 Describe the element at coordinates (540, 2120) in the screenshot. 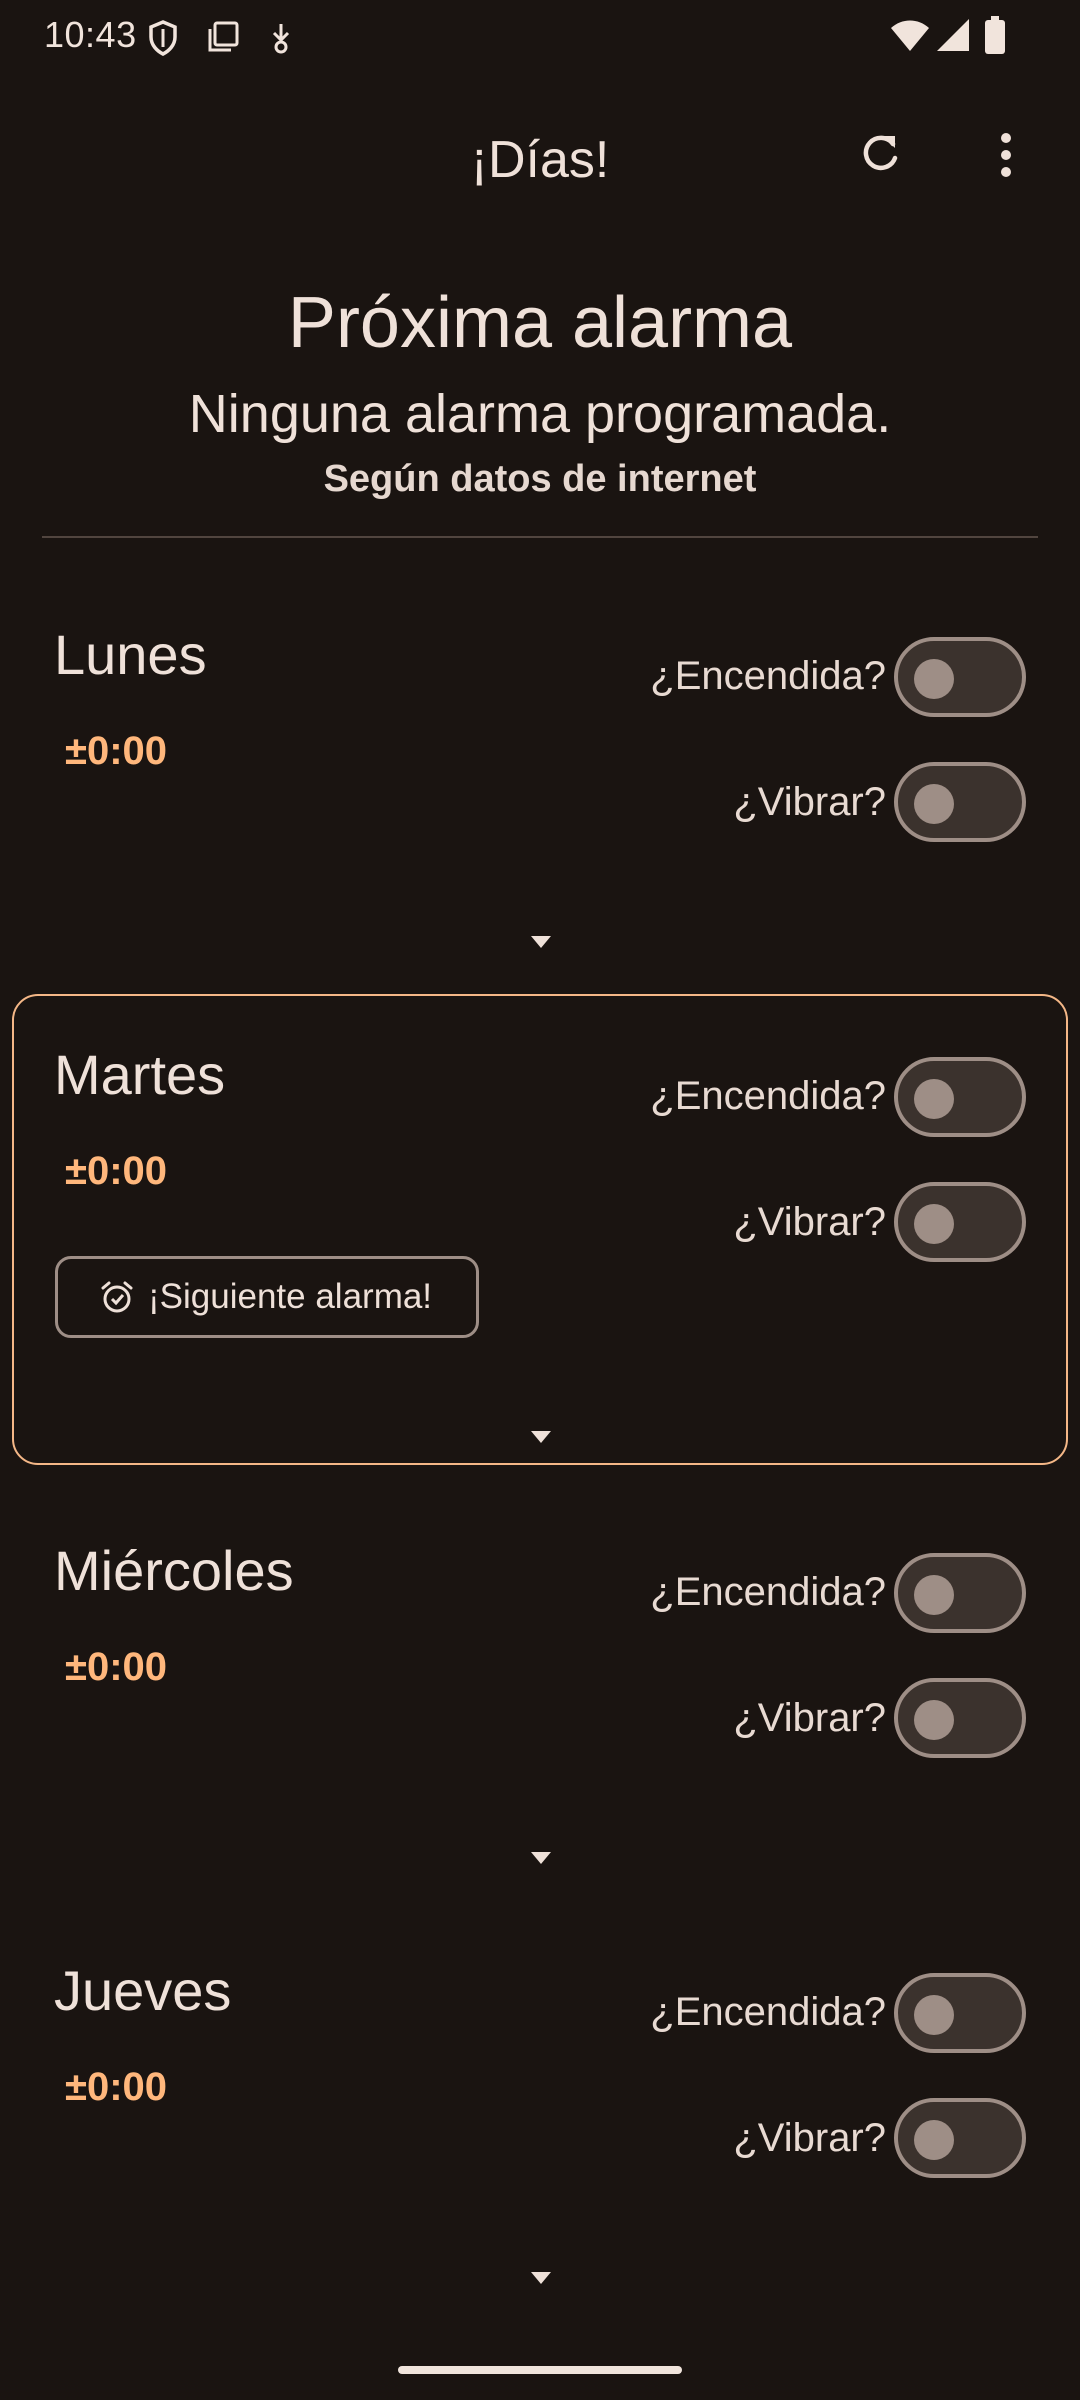

I see `day-card-jueves: Jueves ±0:00 ¿Encendida? ¿Vibrar?` at that location.